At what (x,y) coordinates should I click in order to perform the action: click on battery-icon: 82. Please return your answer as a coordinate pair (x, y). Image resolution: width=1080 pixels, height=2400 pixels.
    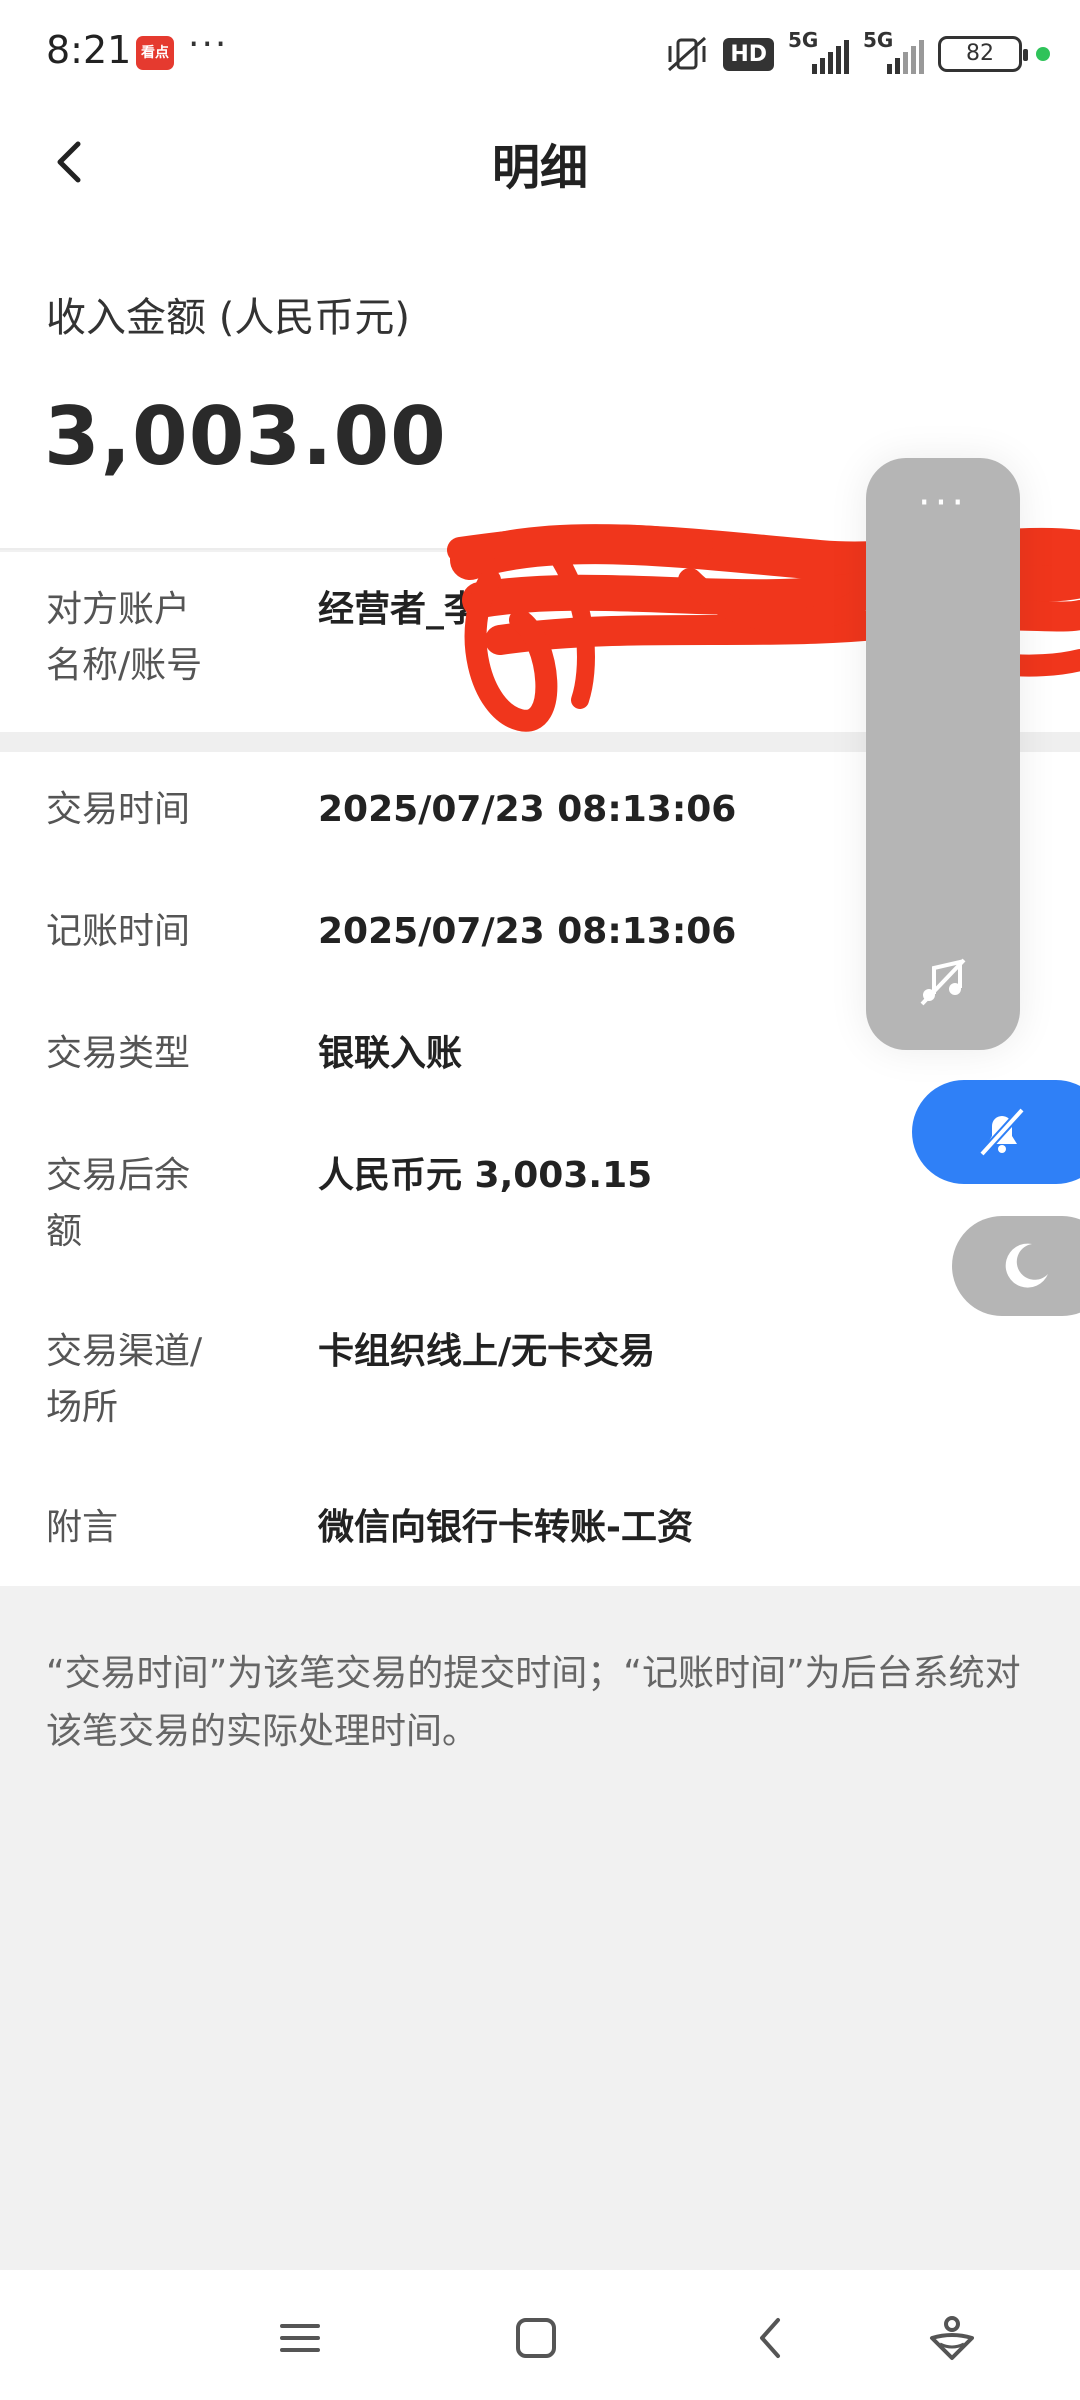
    Looking at the image, I should click on (983, 54).